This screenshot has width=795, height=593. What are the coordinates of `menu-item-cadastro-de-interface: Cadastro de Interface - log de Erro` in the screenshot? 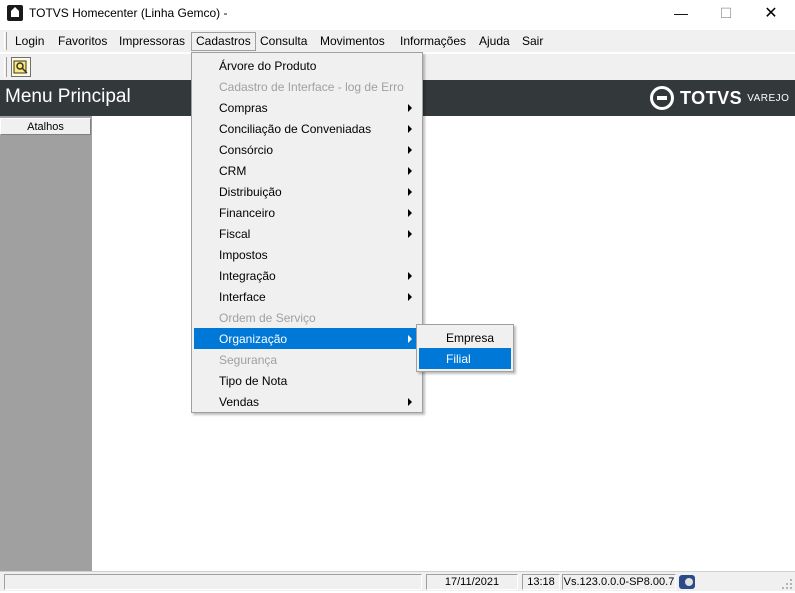 It's located at (307, 86).